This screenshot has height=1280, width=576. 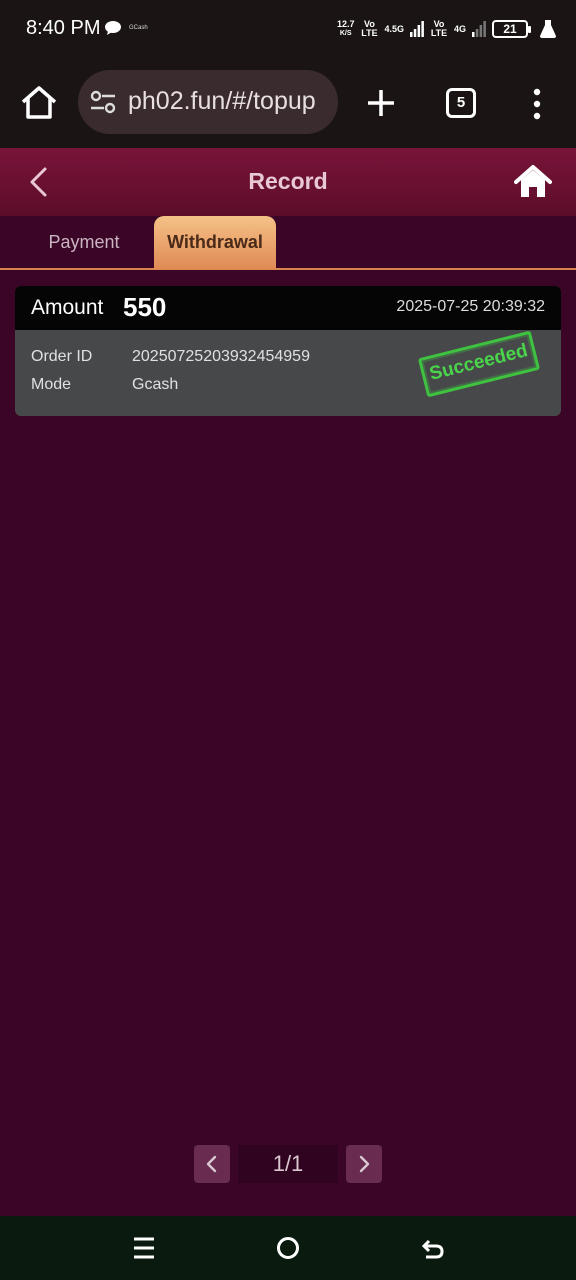 What do you see at coordinates (222, 101) in the screenshot?
I see `url-text: ph02.fun/#/topup` at bounding box center [222, 101].